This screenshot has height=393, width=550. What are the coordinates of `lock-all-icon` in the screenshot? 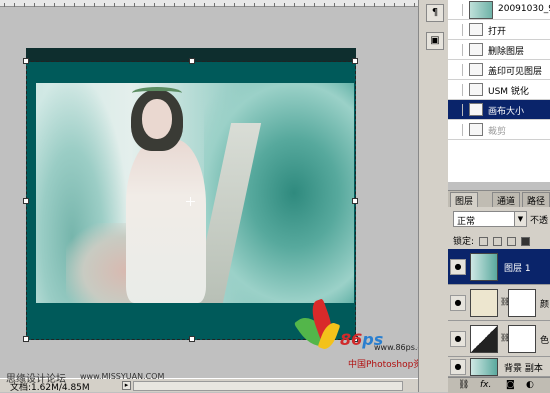 It's located at (525, 241).